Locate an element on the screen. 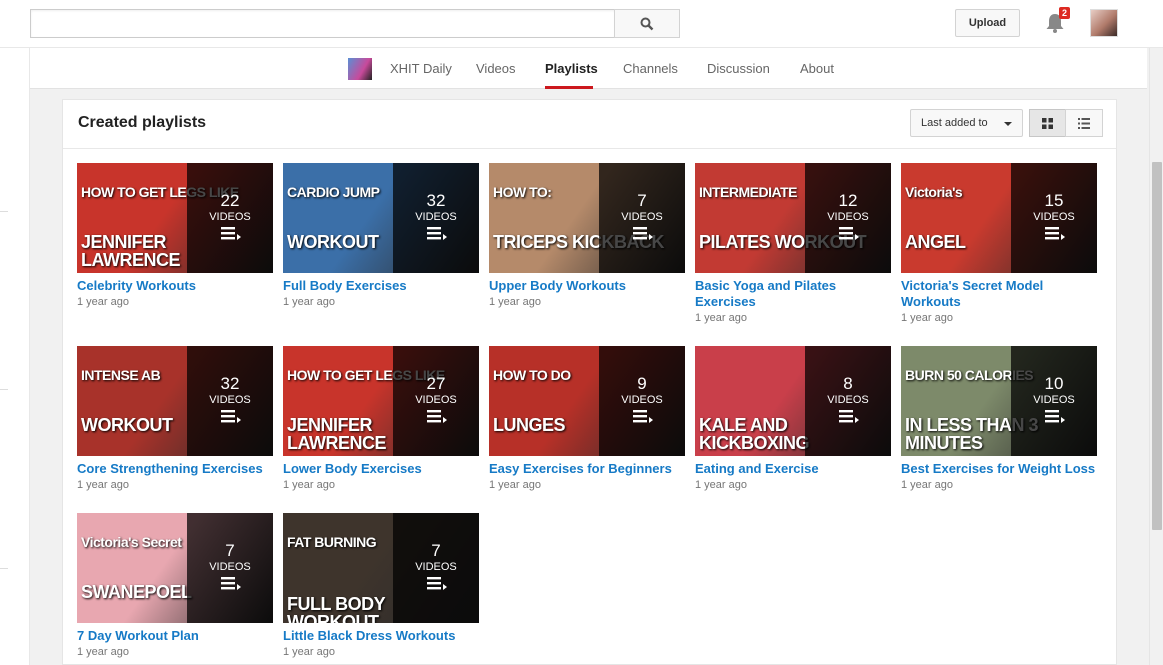 The image size is (1163, 665). section-title: Created playlists is located at coordinates (142, 122).